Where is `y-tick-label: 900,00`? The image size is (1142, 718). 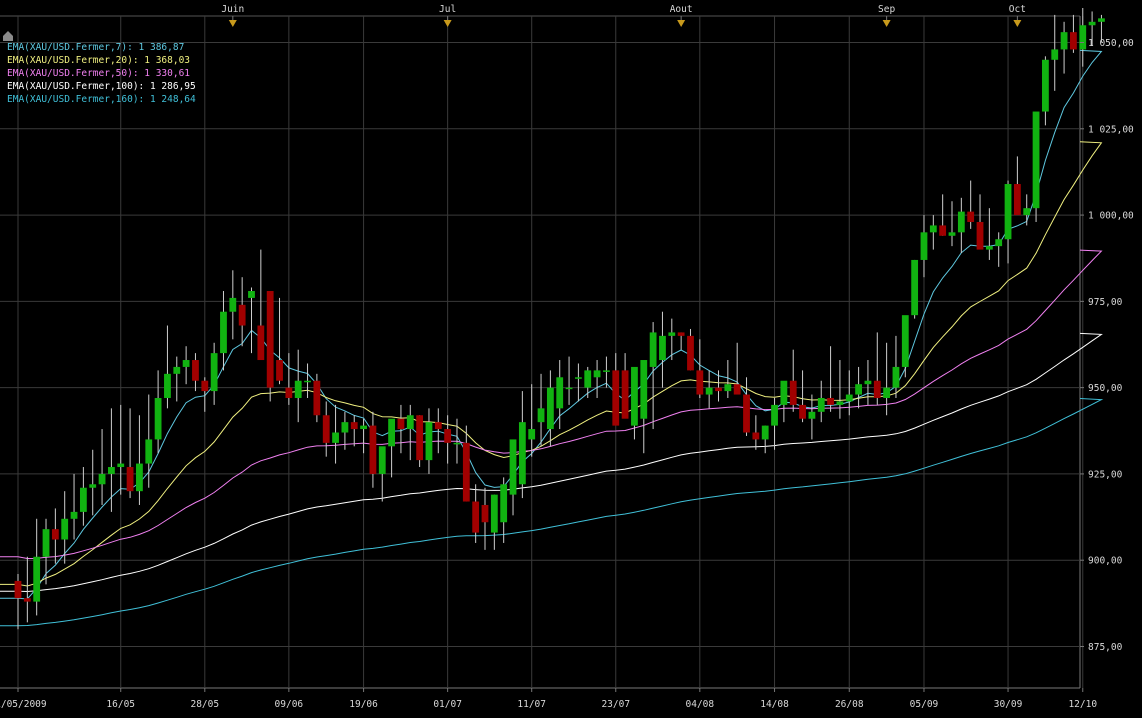 y-tick-label: 900,00 is located at coordinates (1105, 561).